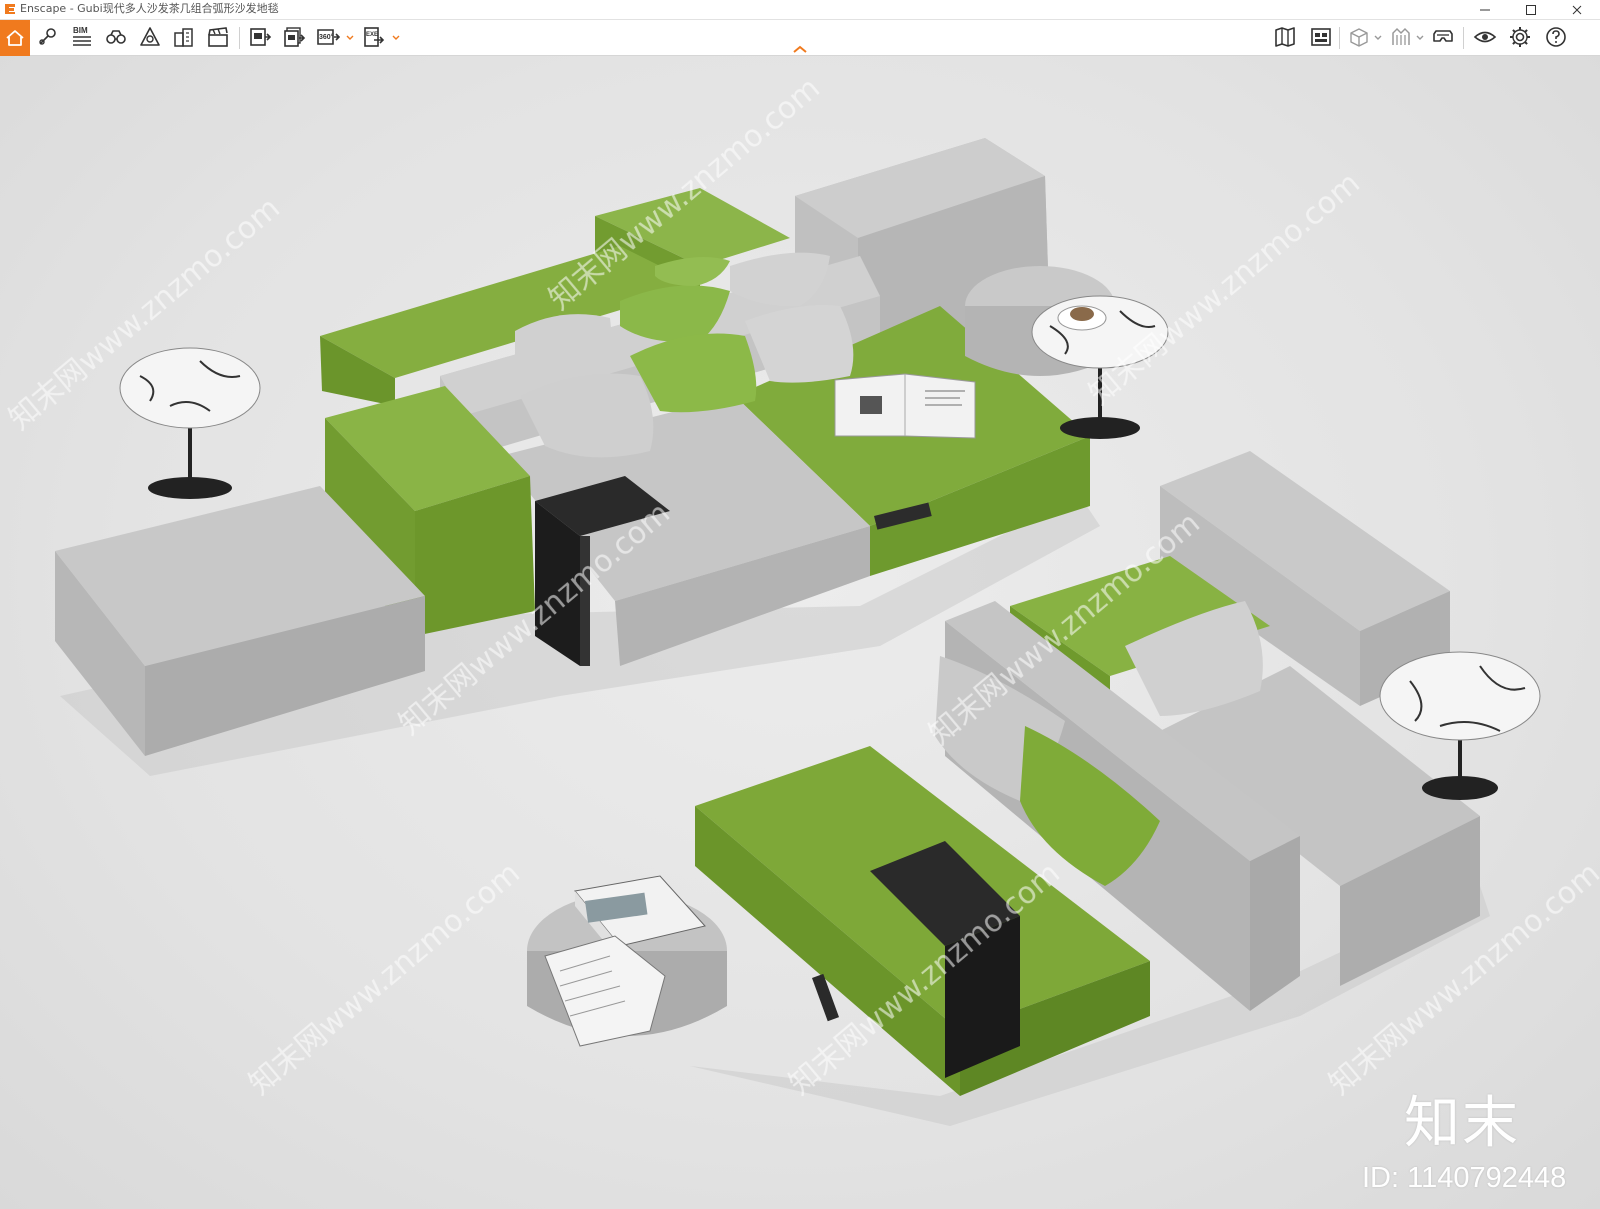 The image size is (1600, 1209). I want to click on visual-settings-icon, so click(1485, 37).